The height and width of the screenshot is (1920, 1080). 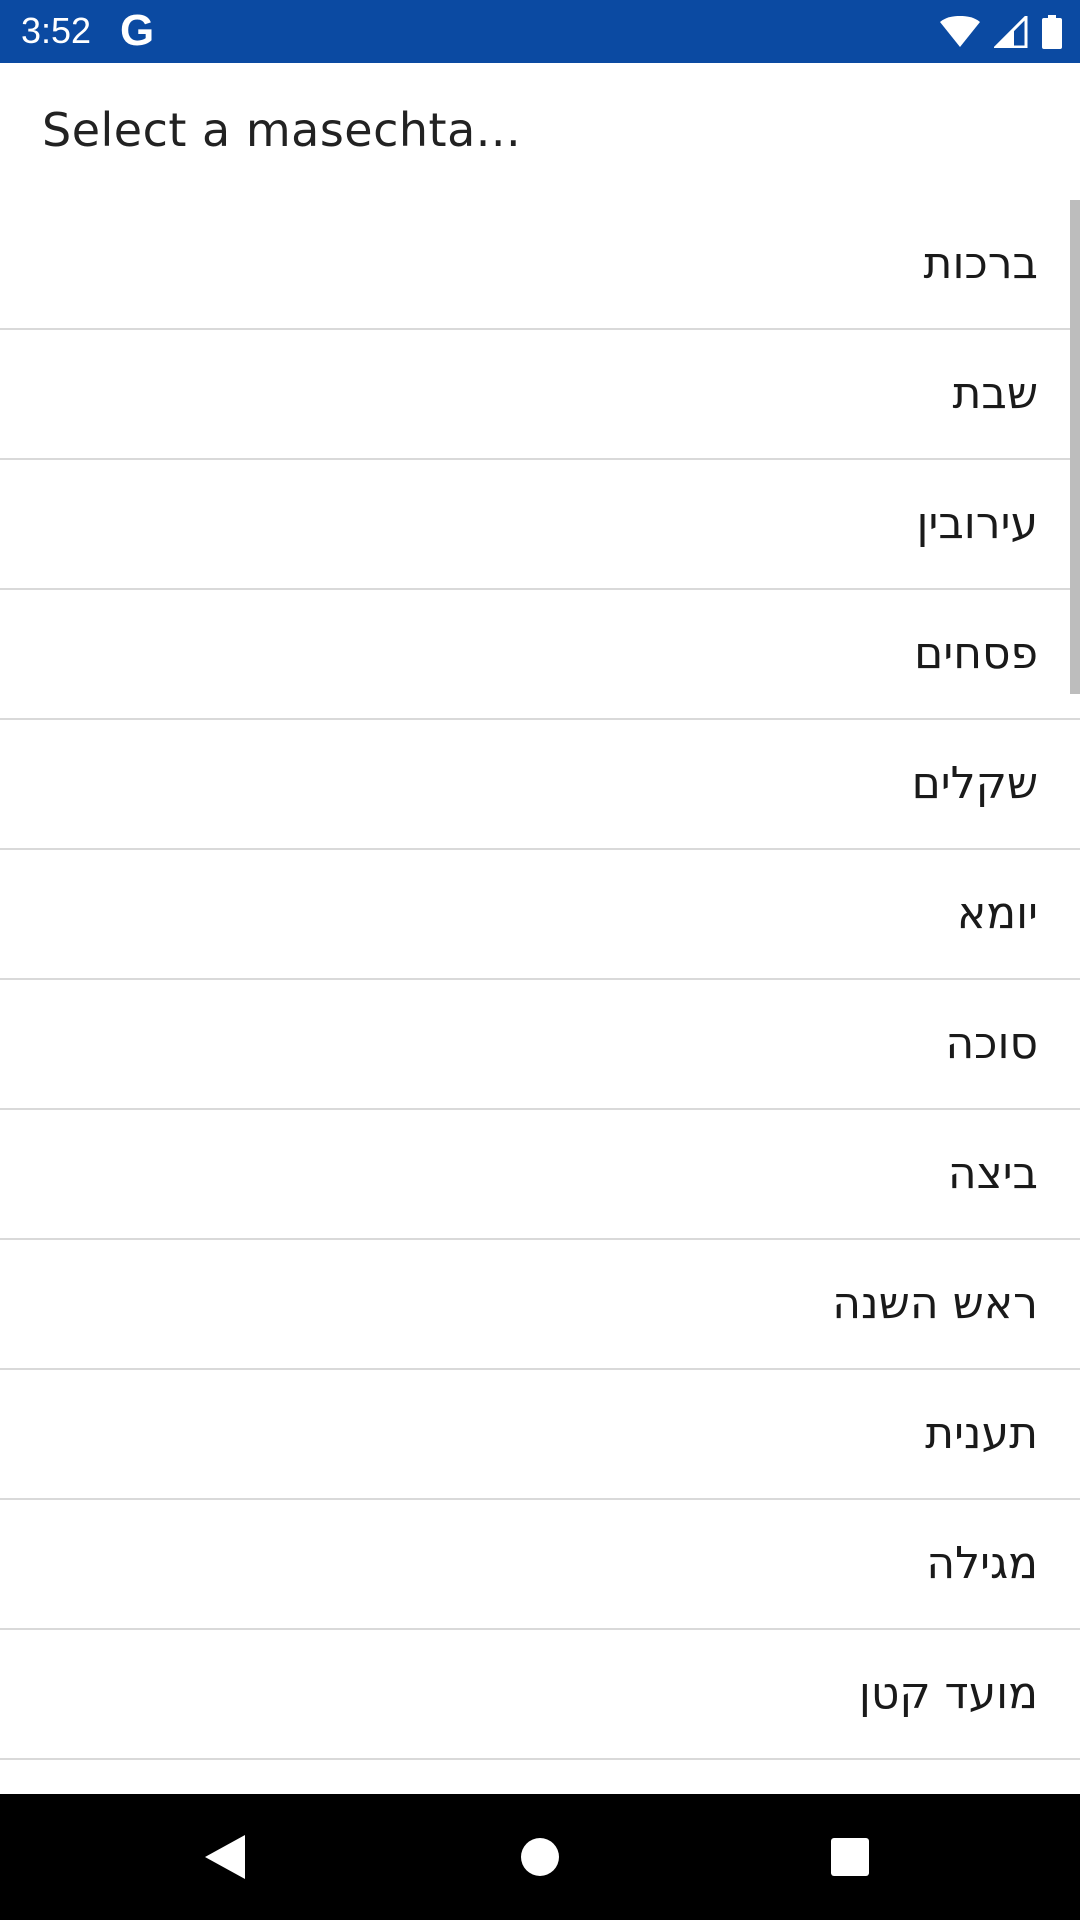 What do you see at coordinates (960, 31) in the screenshot?
I see `wifi-icon` at bounding box center [960, 31].